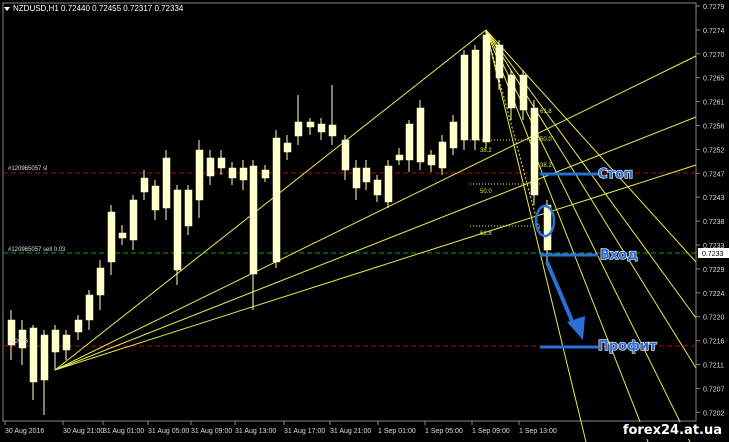 This screenshot has width=729, height=442. What do you see at coordinates (486, 192) in the screenshot?
I see `fib-label-500: 50.0` at bounding box center [486, 192].